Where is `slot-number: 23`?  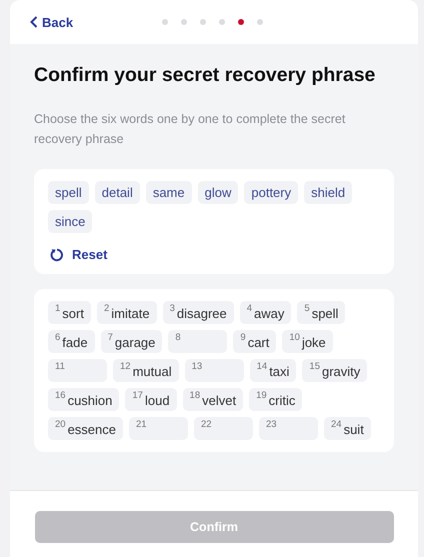
slot-number: 23 is located at coordinates (271, 424).